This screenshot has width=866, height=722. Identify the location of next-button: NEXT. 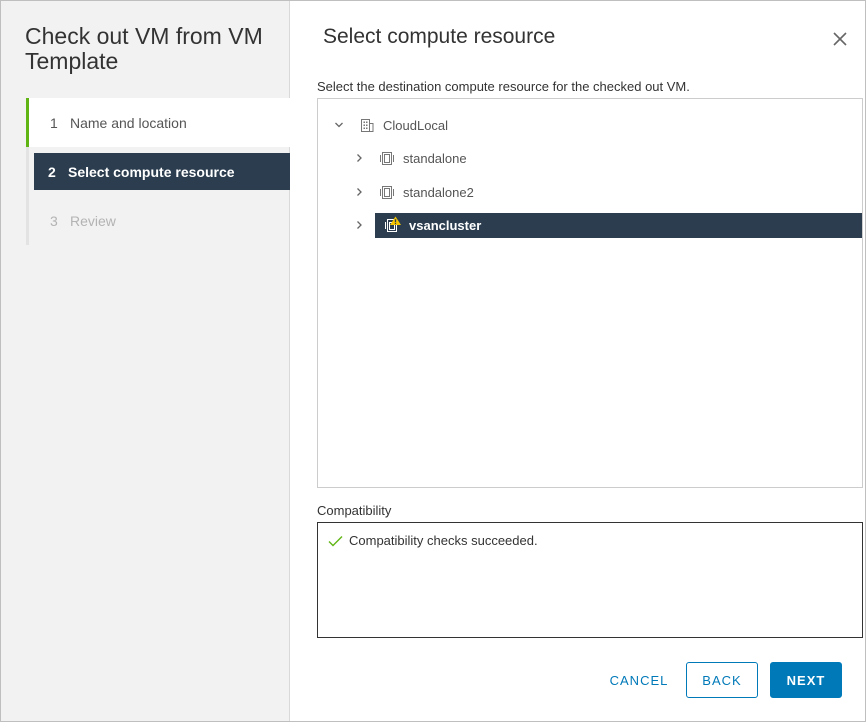
(806, 680).